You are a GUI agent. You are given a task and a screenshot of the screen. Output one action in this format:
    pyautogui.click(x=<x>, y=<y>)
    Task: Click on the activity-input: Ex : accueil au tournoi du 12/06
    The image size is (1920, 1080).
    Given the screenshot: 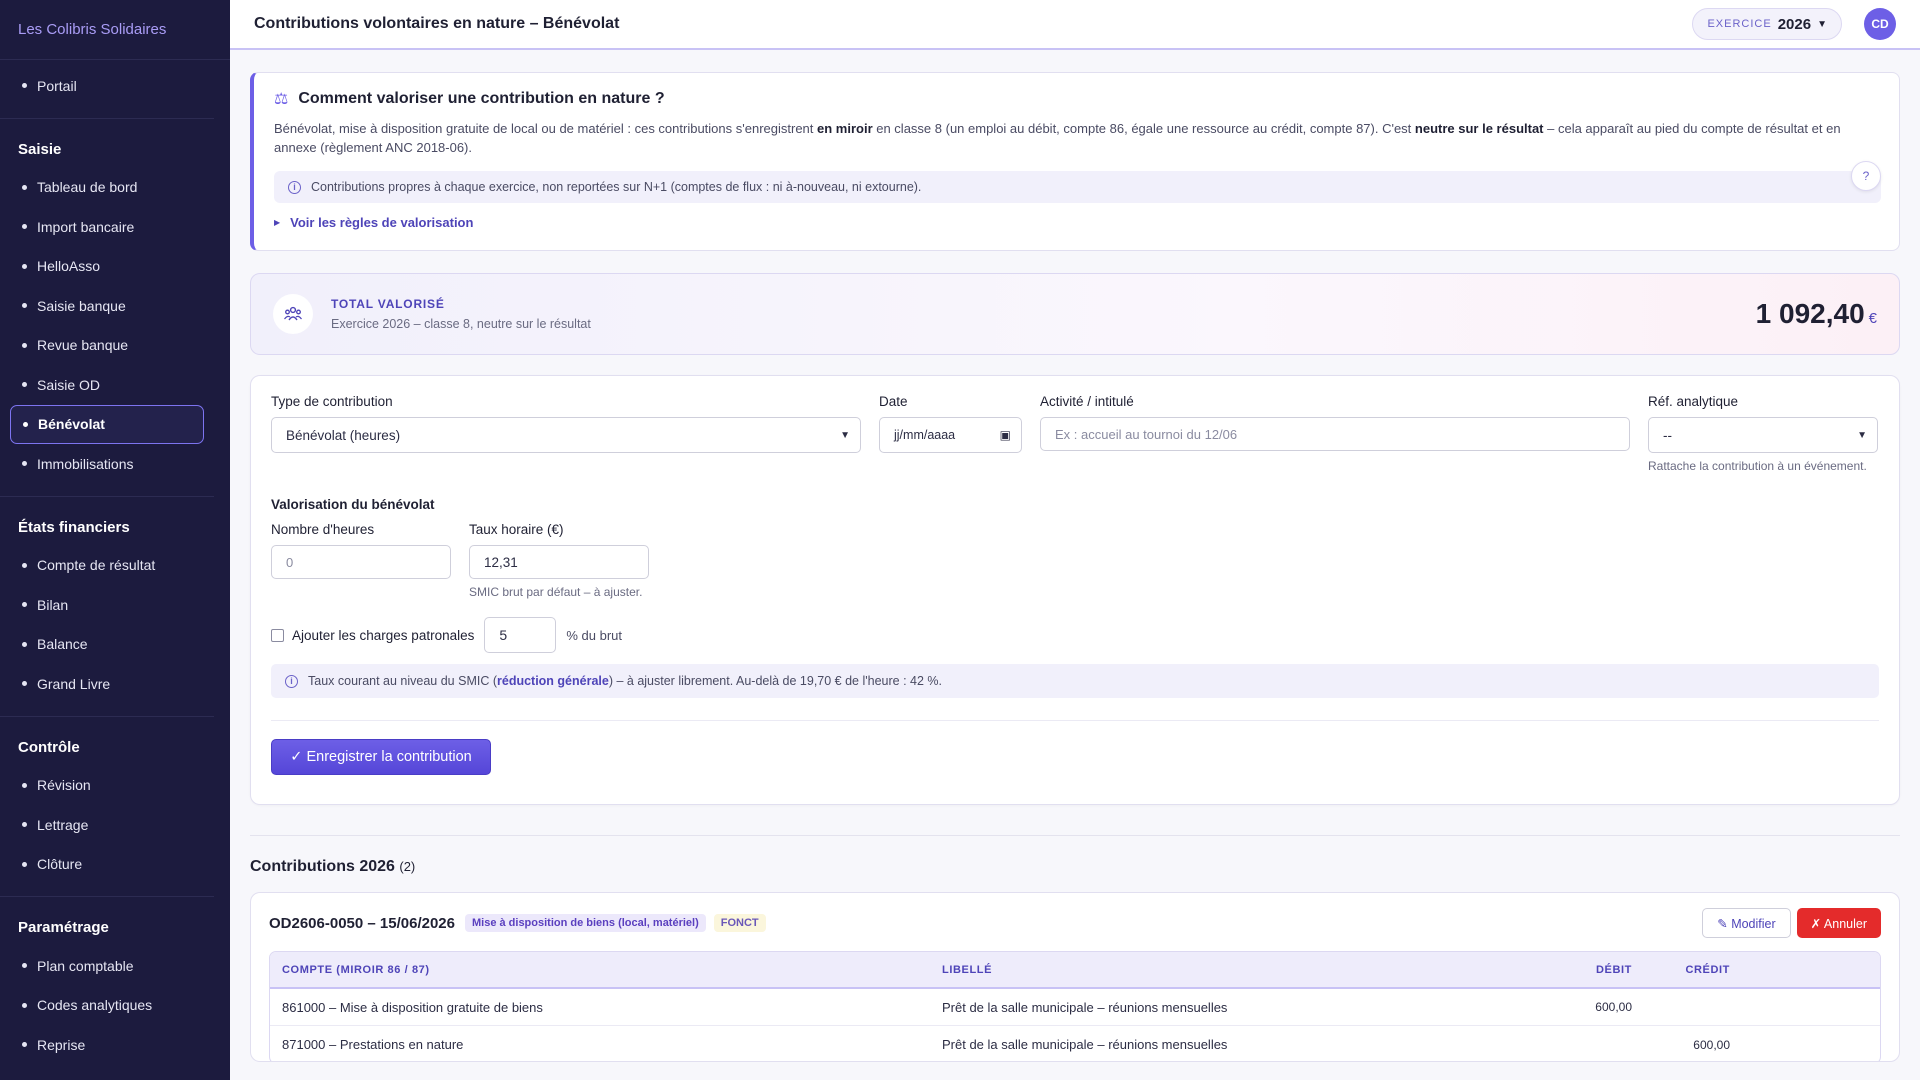 What is the action you would take?
    pyautogui.click(x=1335, y=434)
    